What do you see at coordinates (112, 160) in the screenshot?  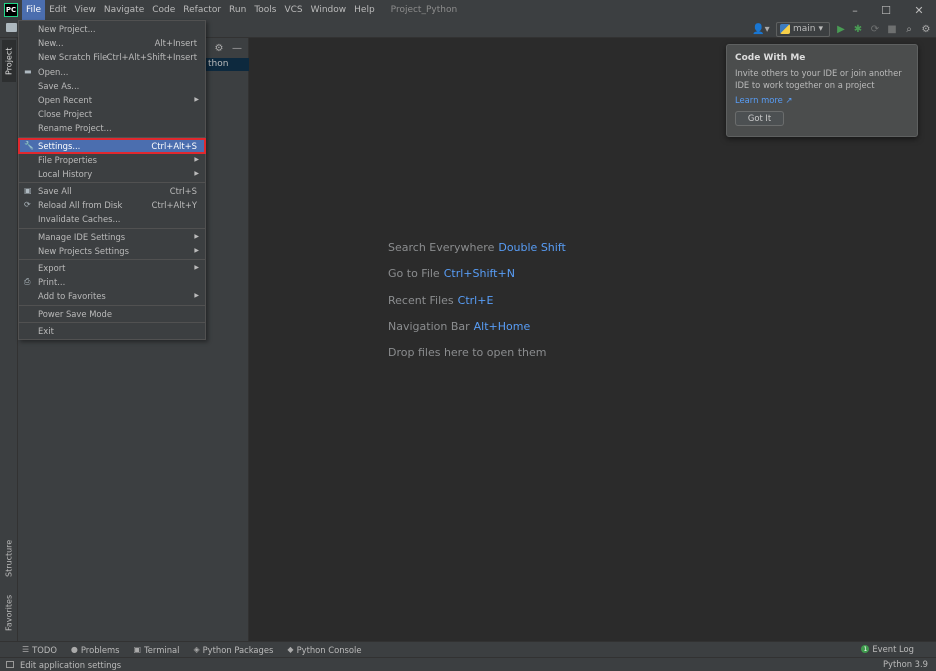 I see `file-menu-item-file-properties: File Properties ▶` at bounding box center [112, 160].